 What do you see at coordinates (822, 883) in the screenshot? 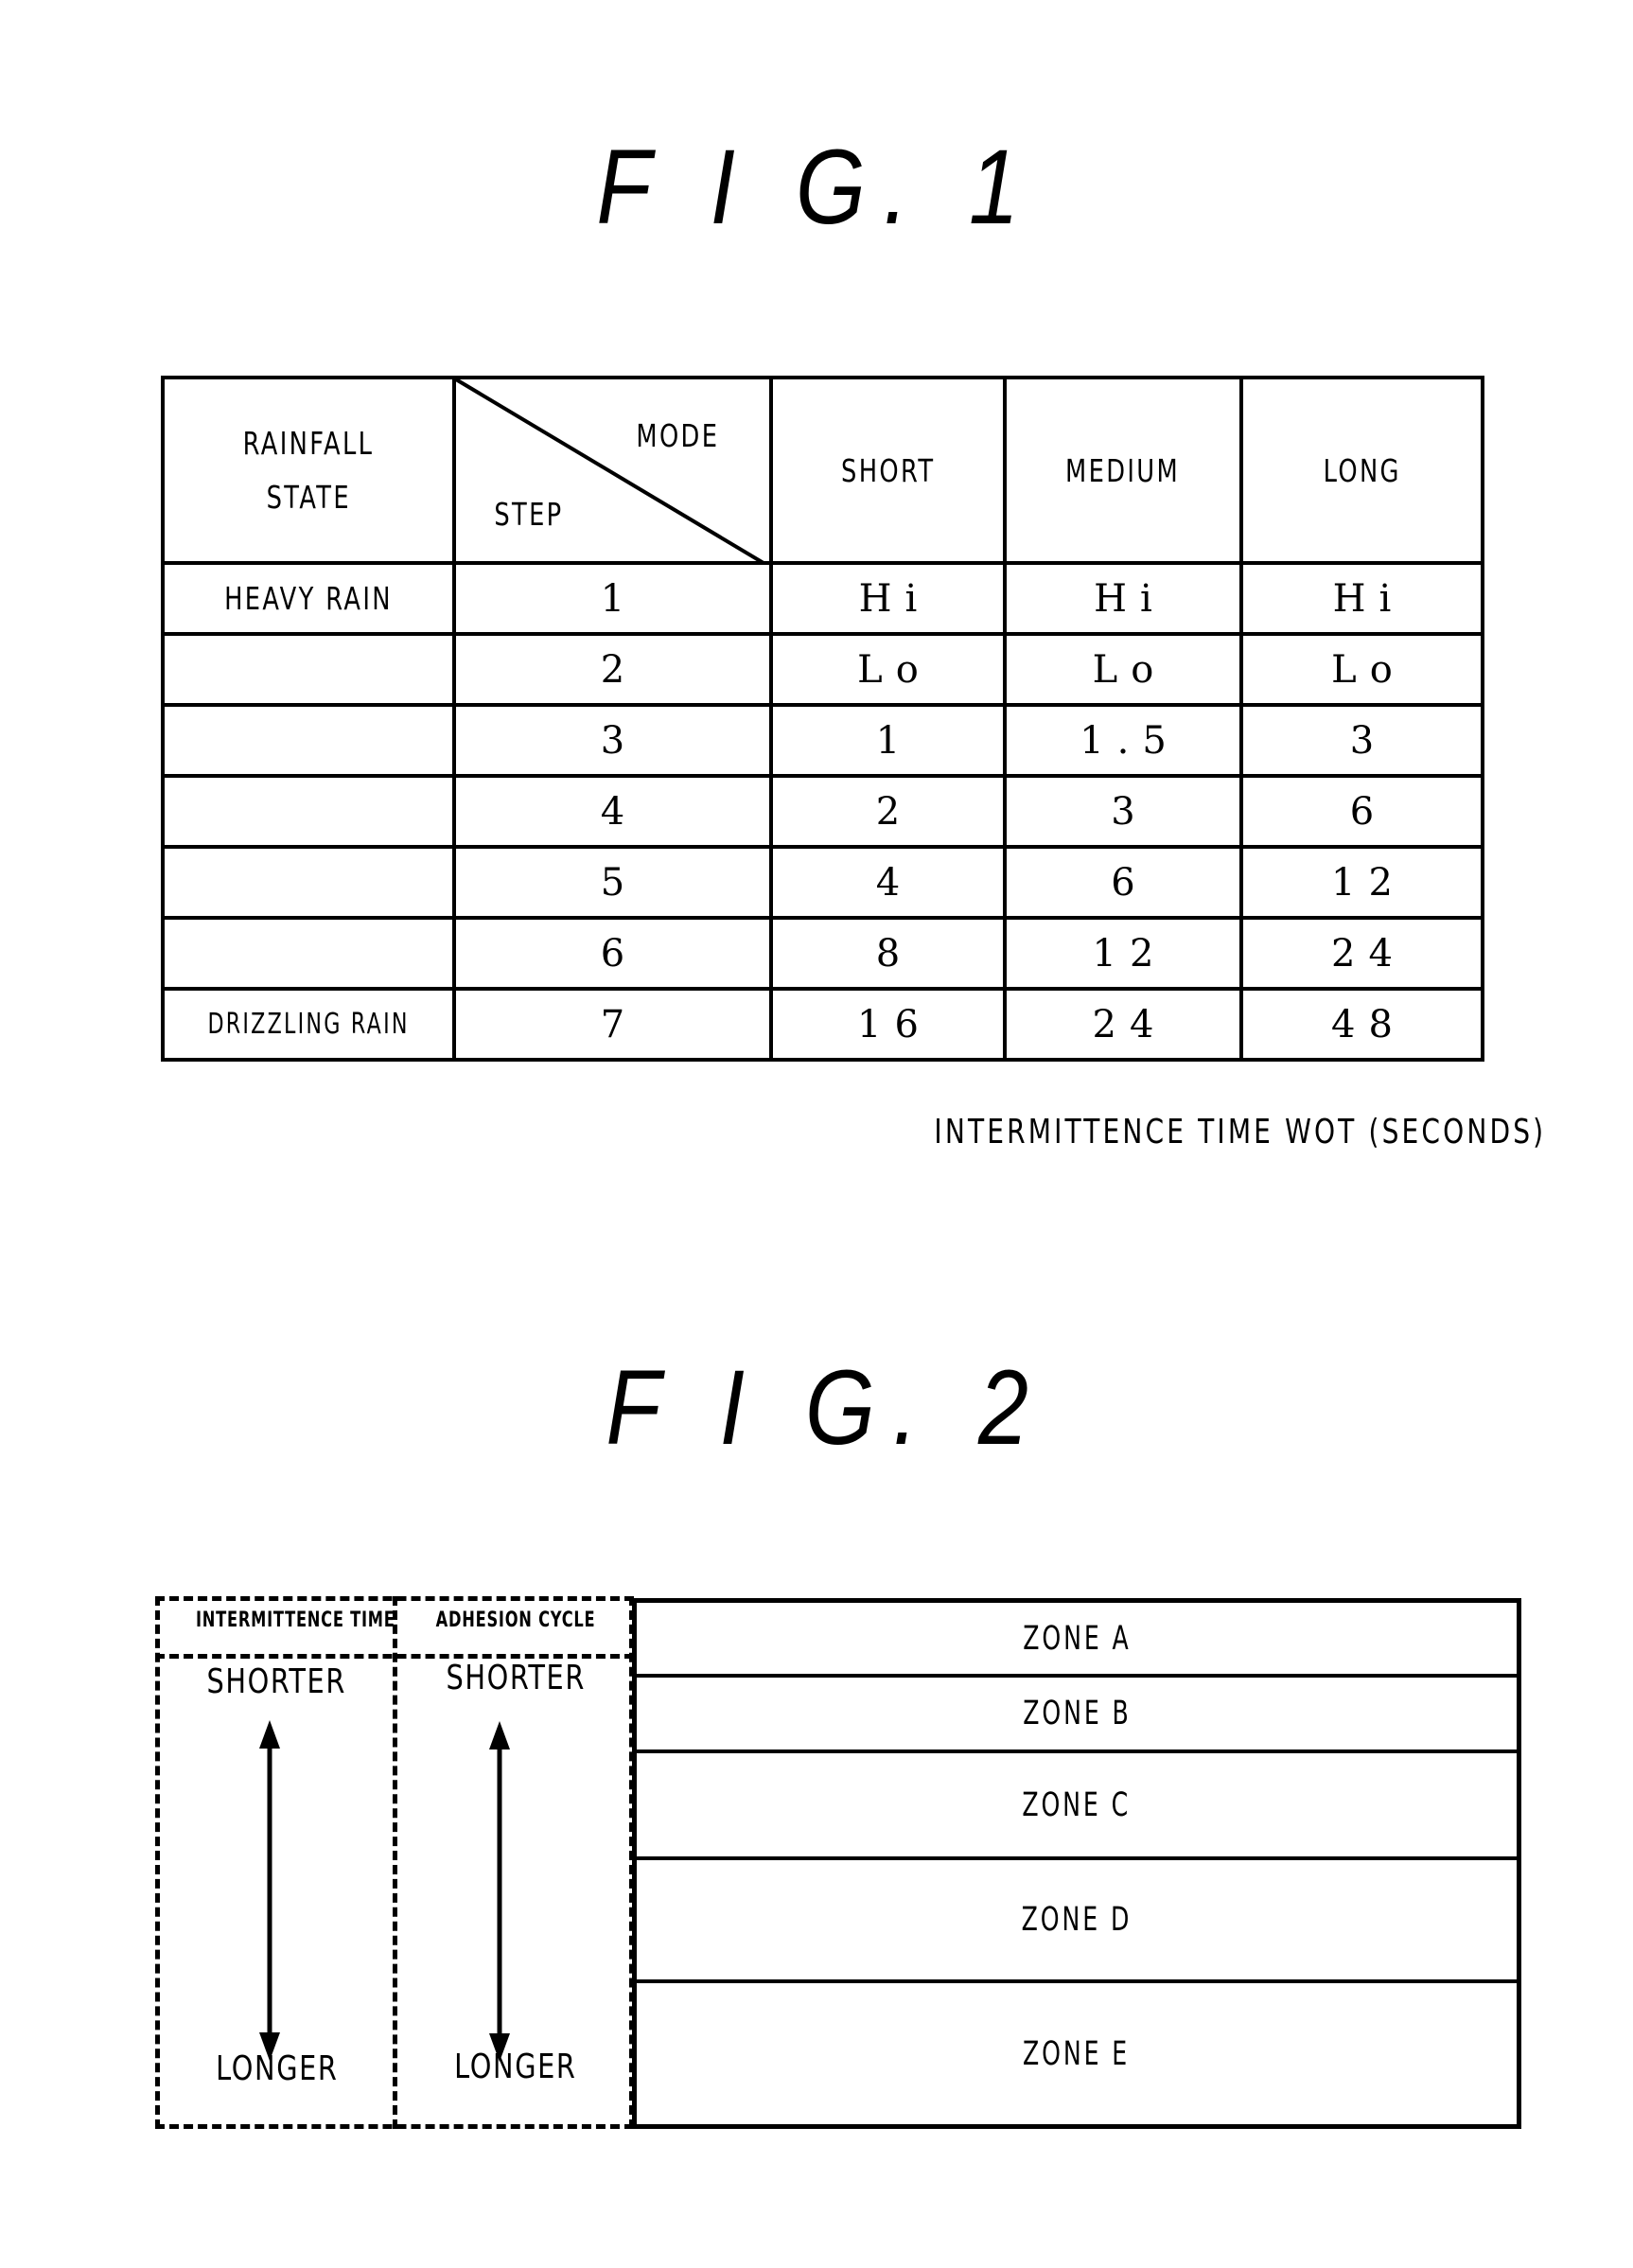
I see `table-row: 5 4 6 12` at bounding box center [822, 883].